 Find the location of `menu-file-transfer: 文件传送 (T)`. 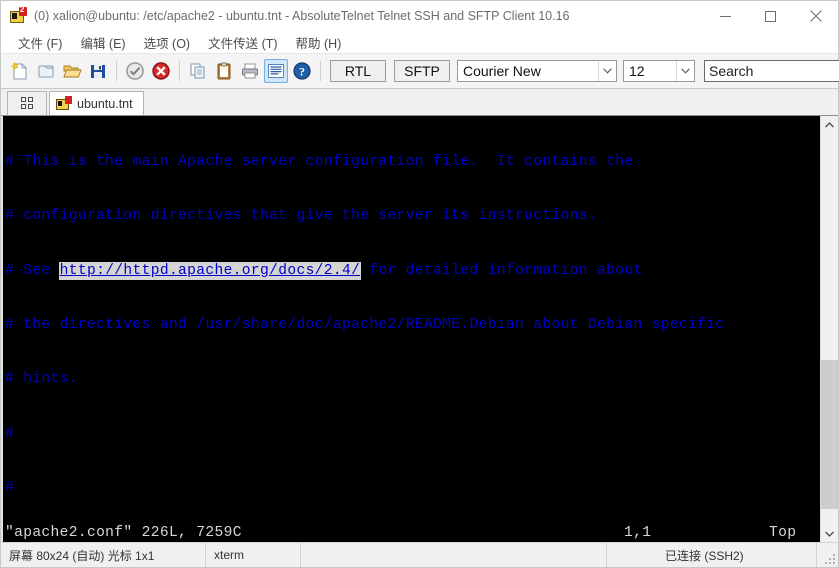

menu-file-transfer: 文件传送 (T) is located at coordinates (242, 42).